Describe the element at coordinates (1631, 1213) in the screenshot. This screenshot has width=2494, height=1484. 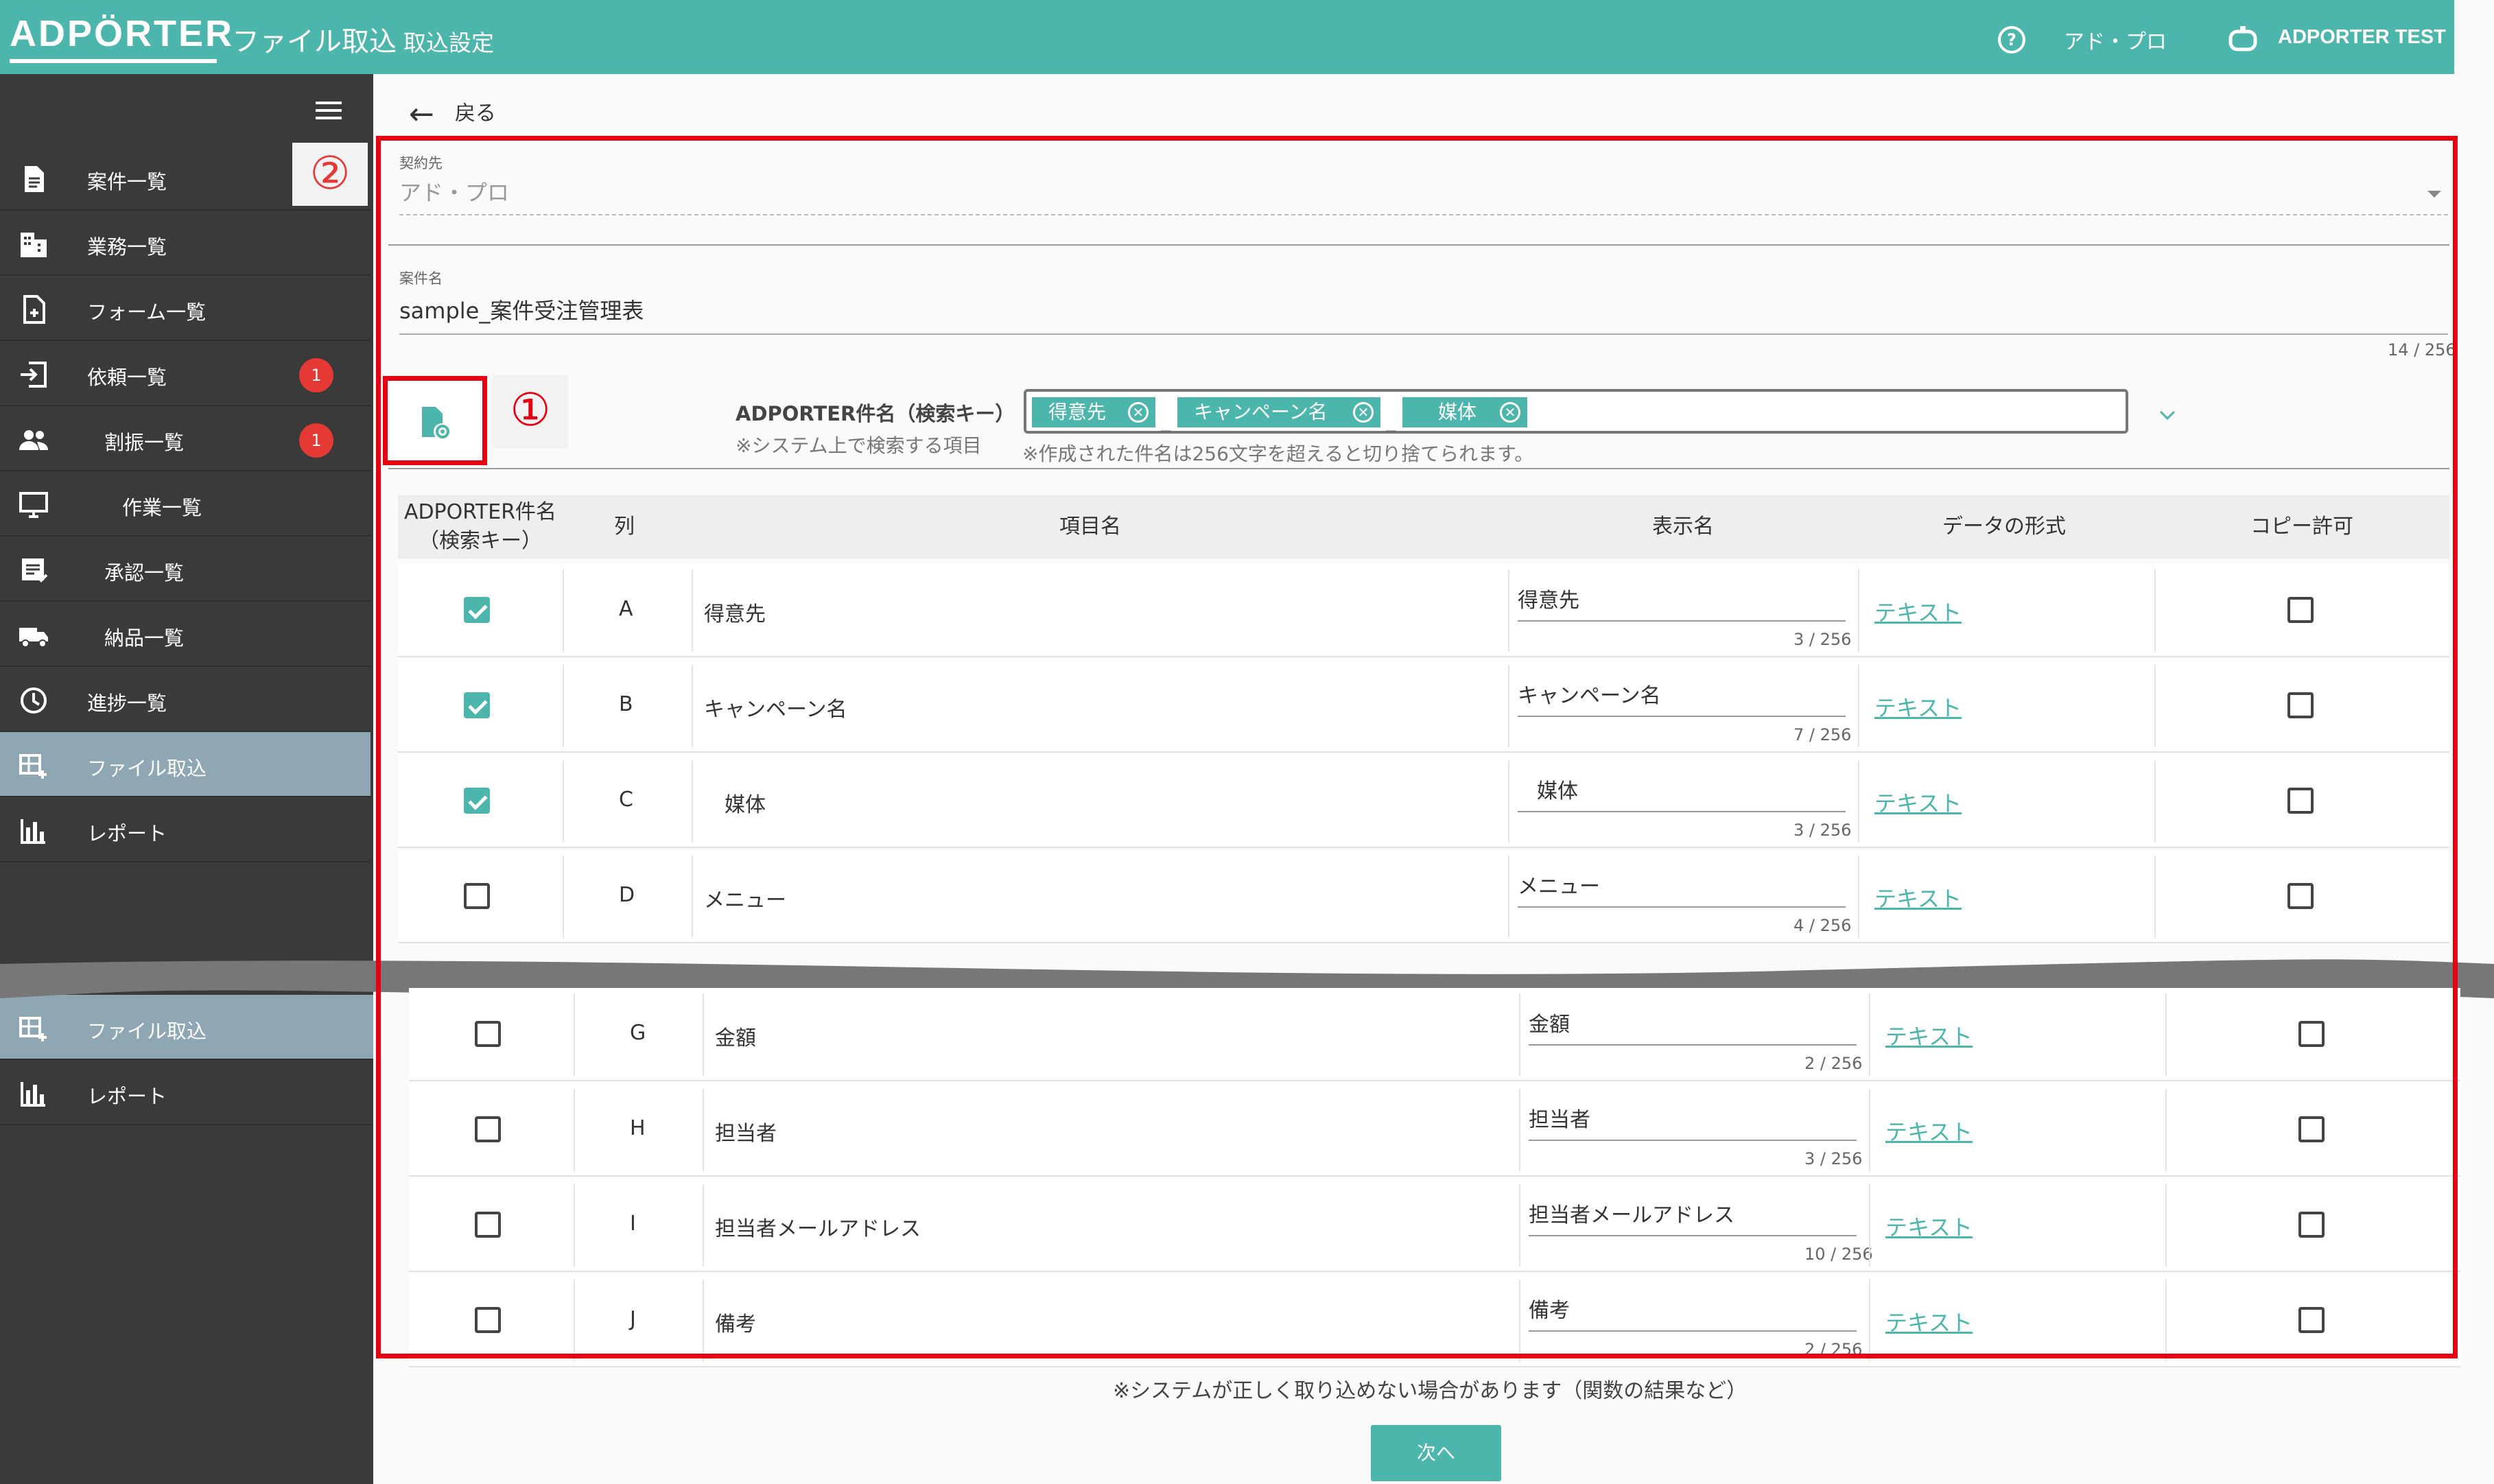
I see `display-name-input: 担当者メールアドレス` at that location.